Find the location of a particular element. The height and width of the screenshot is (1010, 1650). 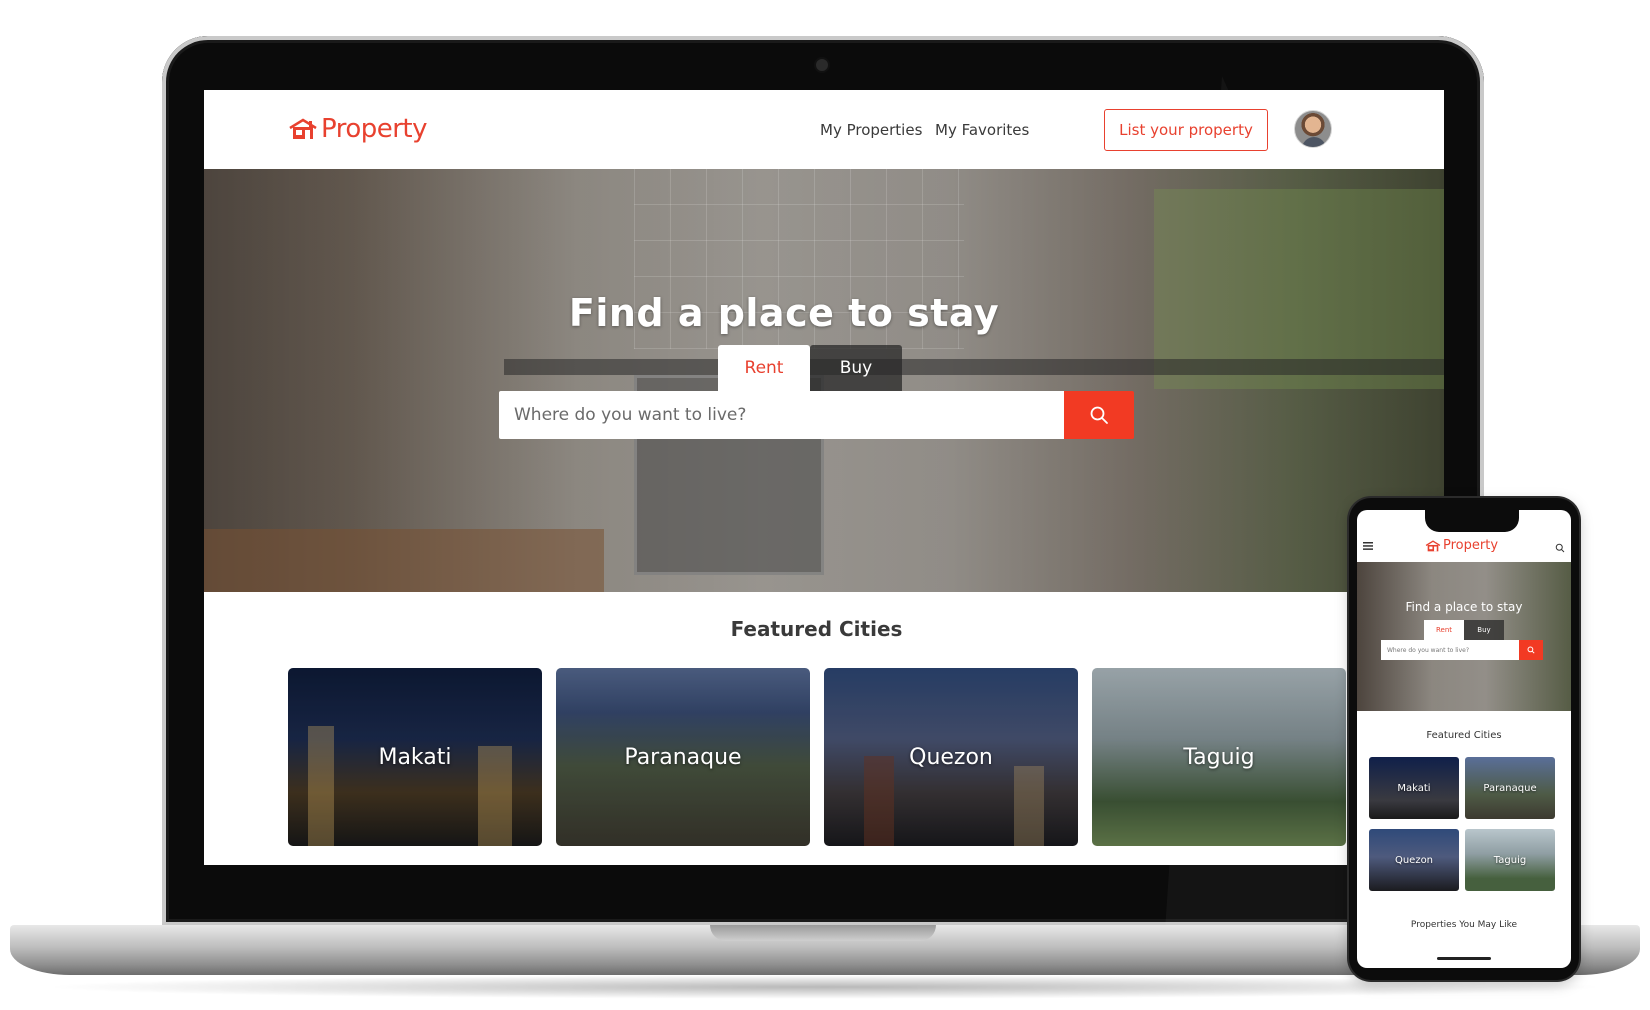

city-card-taguig: Taguig is located at coordinates (1219, 757).